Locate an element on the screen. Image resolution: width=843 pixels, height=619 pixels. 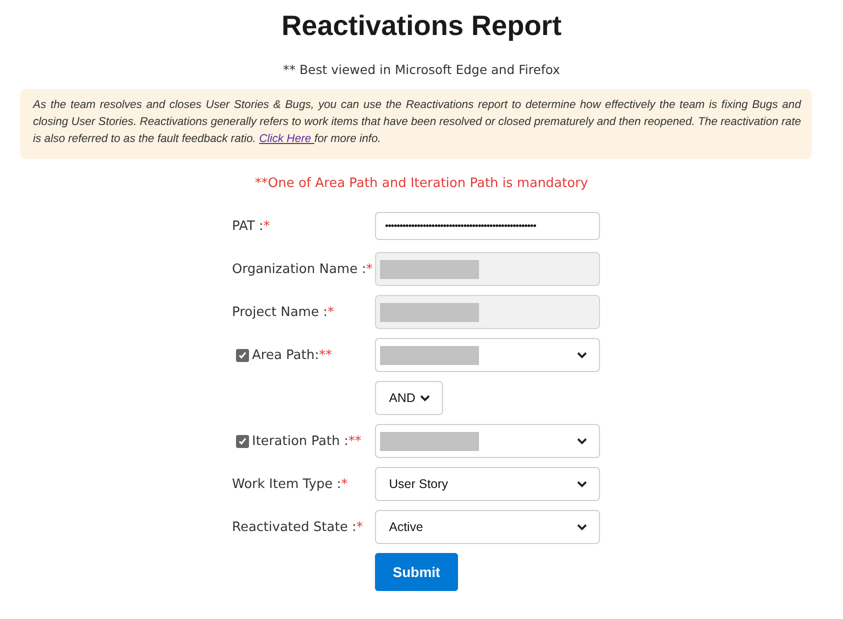
field-label: Organization Name :* is located at coordinates (302, 269).